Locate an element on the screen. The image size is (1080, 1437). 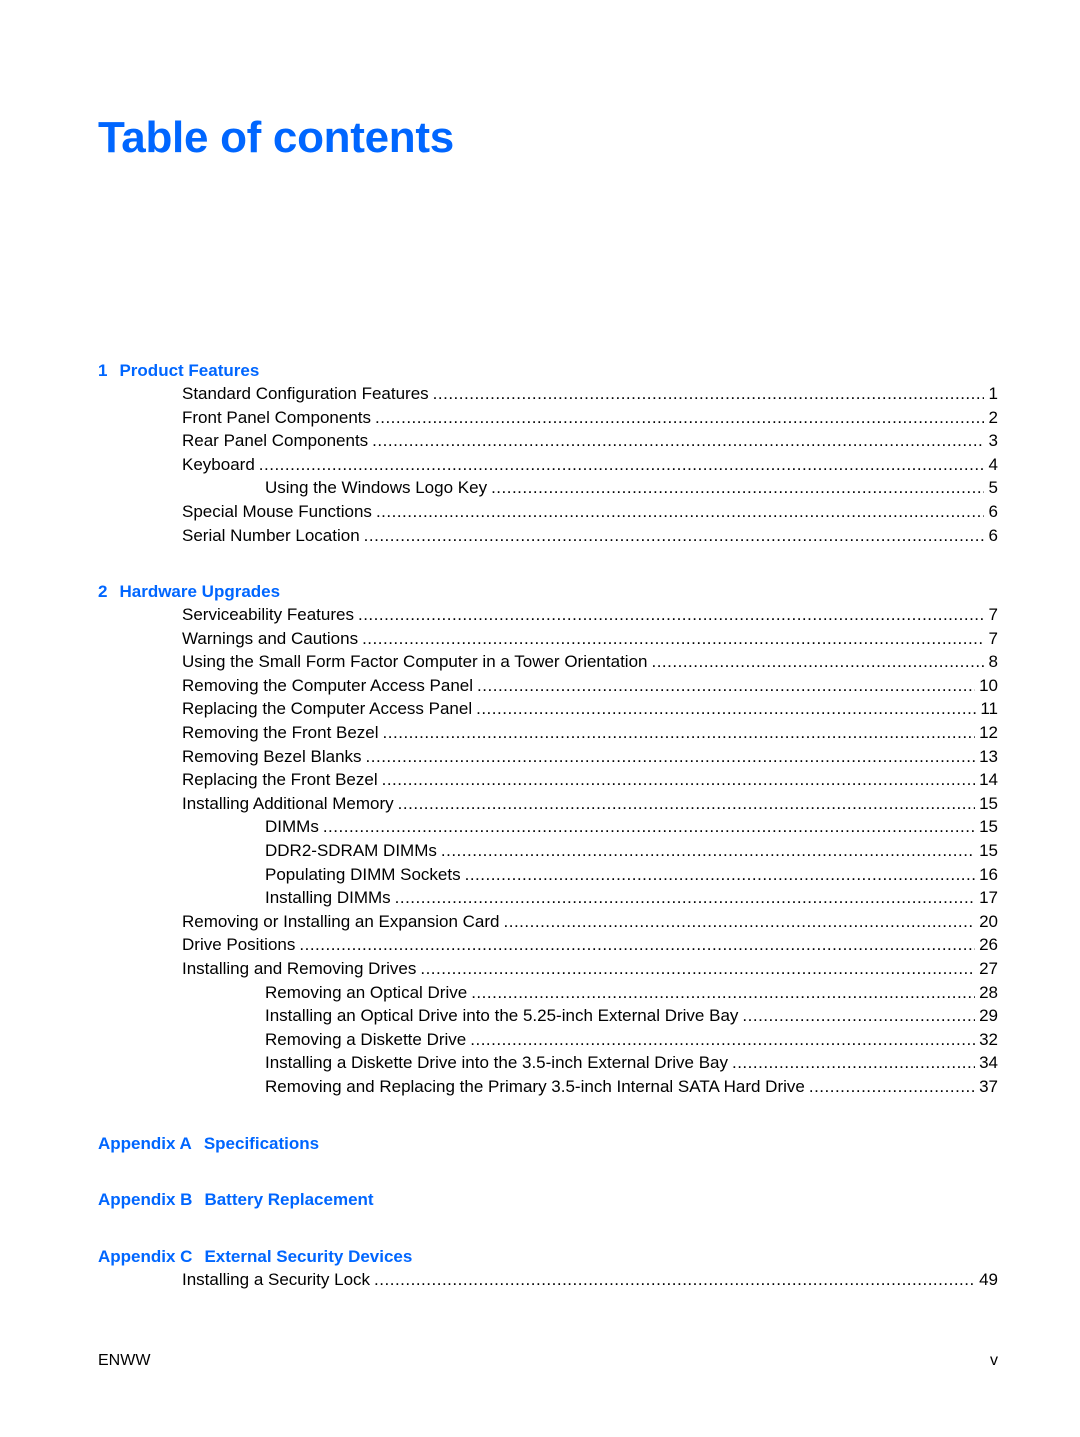
toc-entry: Installing DIMMs 17 is located at coordinates (631, 898).